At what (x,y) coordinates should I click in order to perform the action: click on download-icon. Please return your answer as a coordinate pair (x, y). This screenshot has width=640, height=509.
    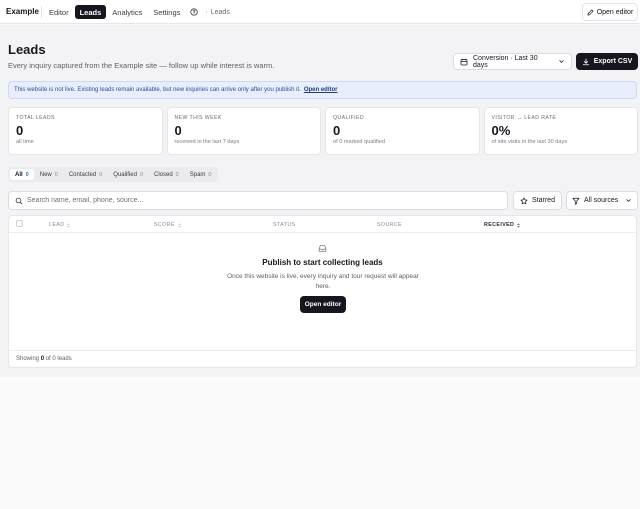
    Looking at the image, I should click on (585, 61).